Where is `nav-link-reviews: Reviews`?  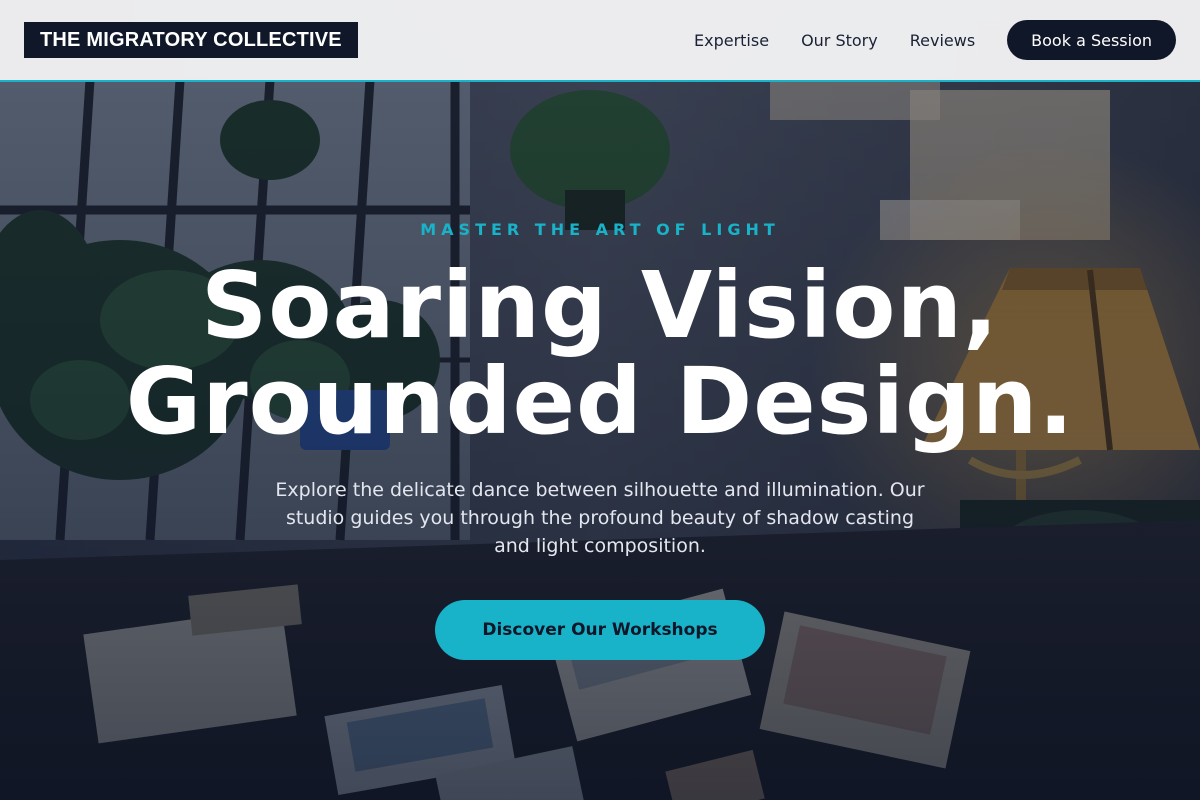 nav-link-reviews: Reviews is located at coordinates (942, 40).